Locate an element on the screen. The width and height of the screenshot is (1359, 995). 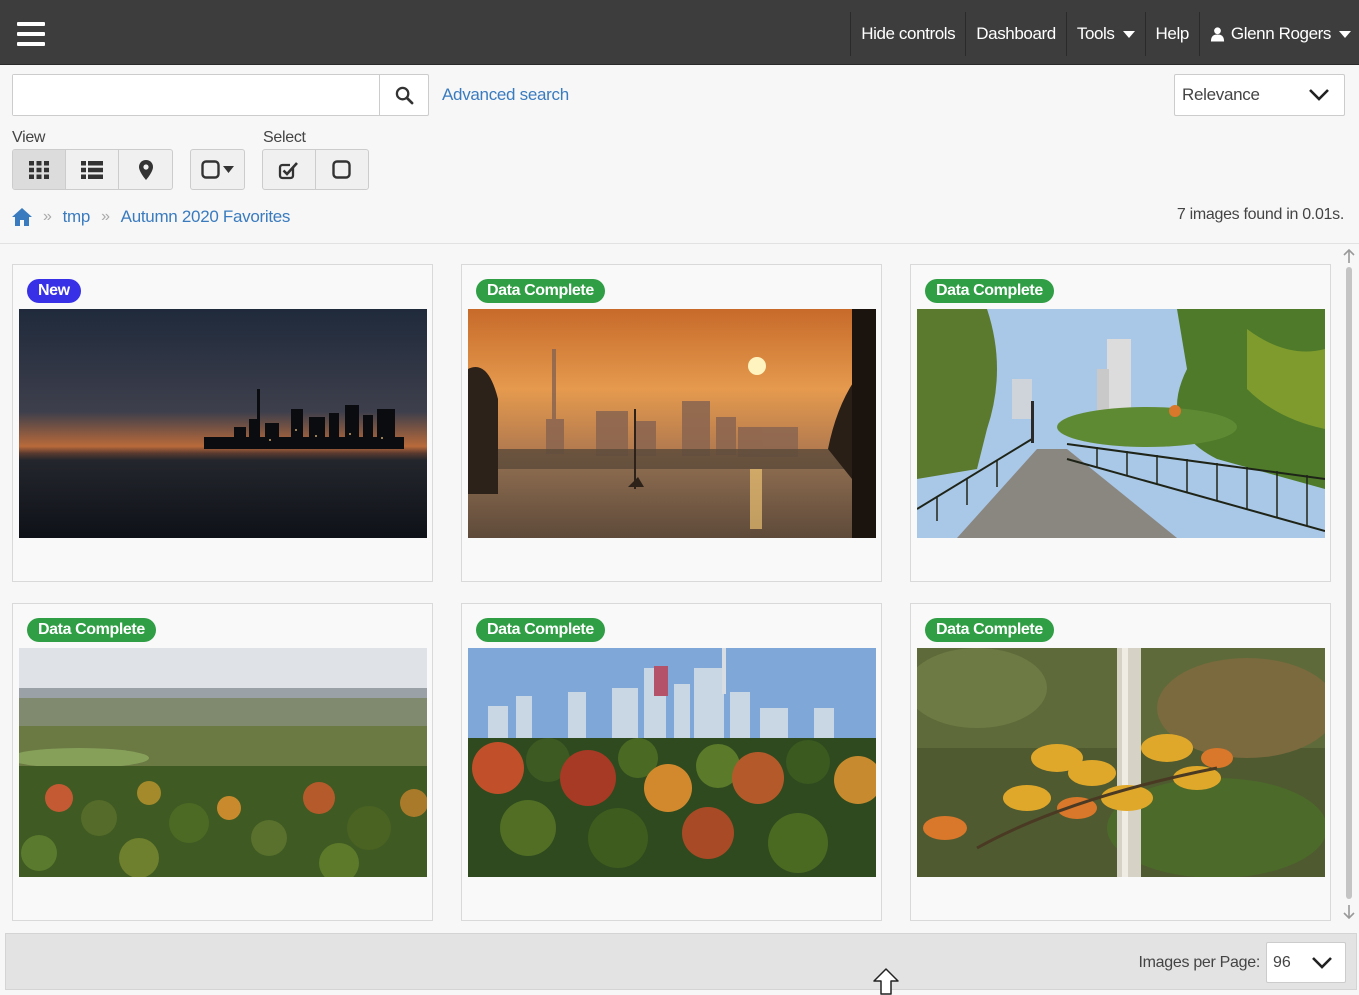
status-badge: New is located at coordinates (54, 291).